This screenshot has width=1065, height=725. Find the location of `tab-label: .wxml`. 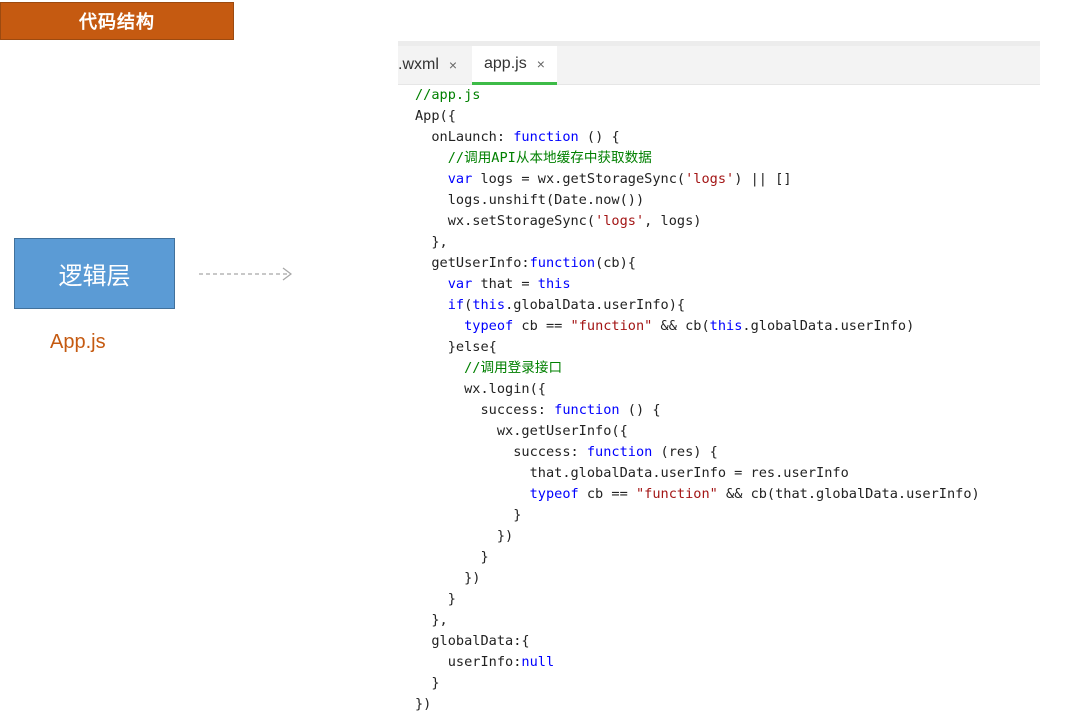

tab-label: .wxml is located at coordinates (418, 64).